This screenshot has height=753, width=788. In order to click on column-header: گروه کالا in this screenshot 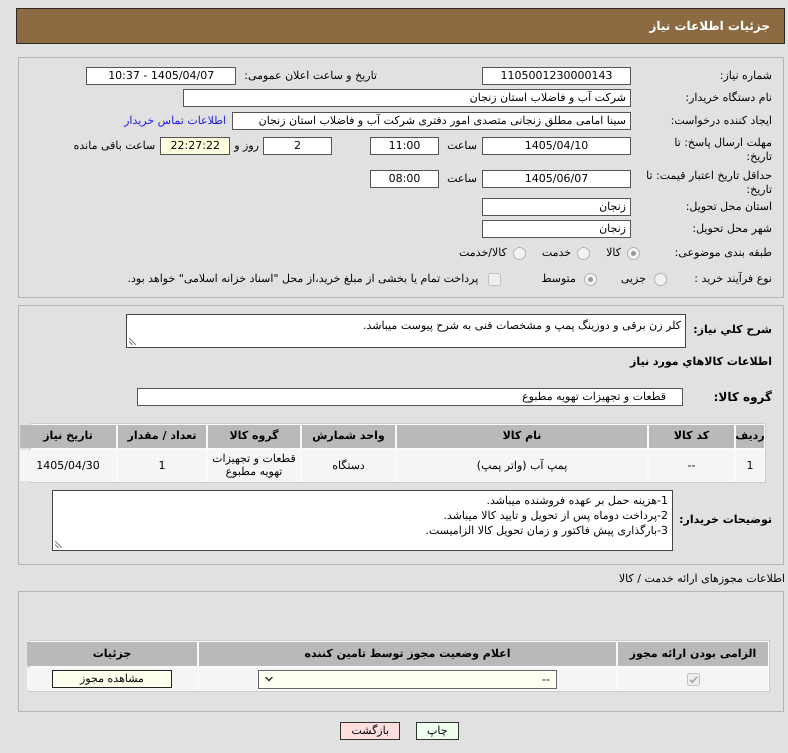, I will do `click(254, 436)`.